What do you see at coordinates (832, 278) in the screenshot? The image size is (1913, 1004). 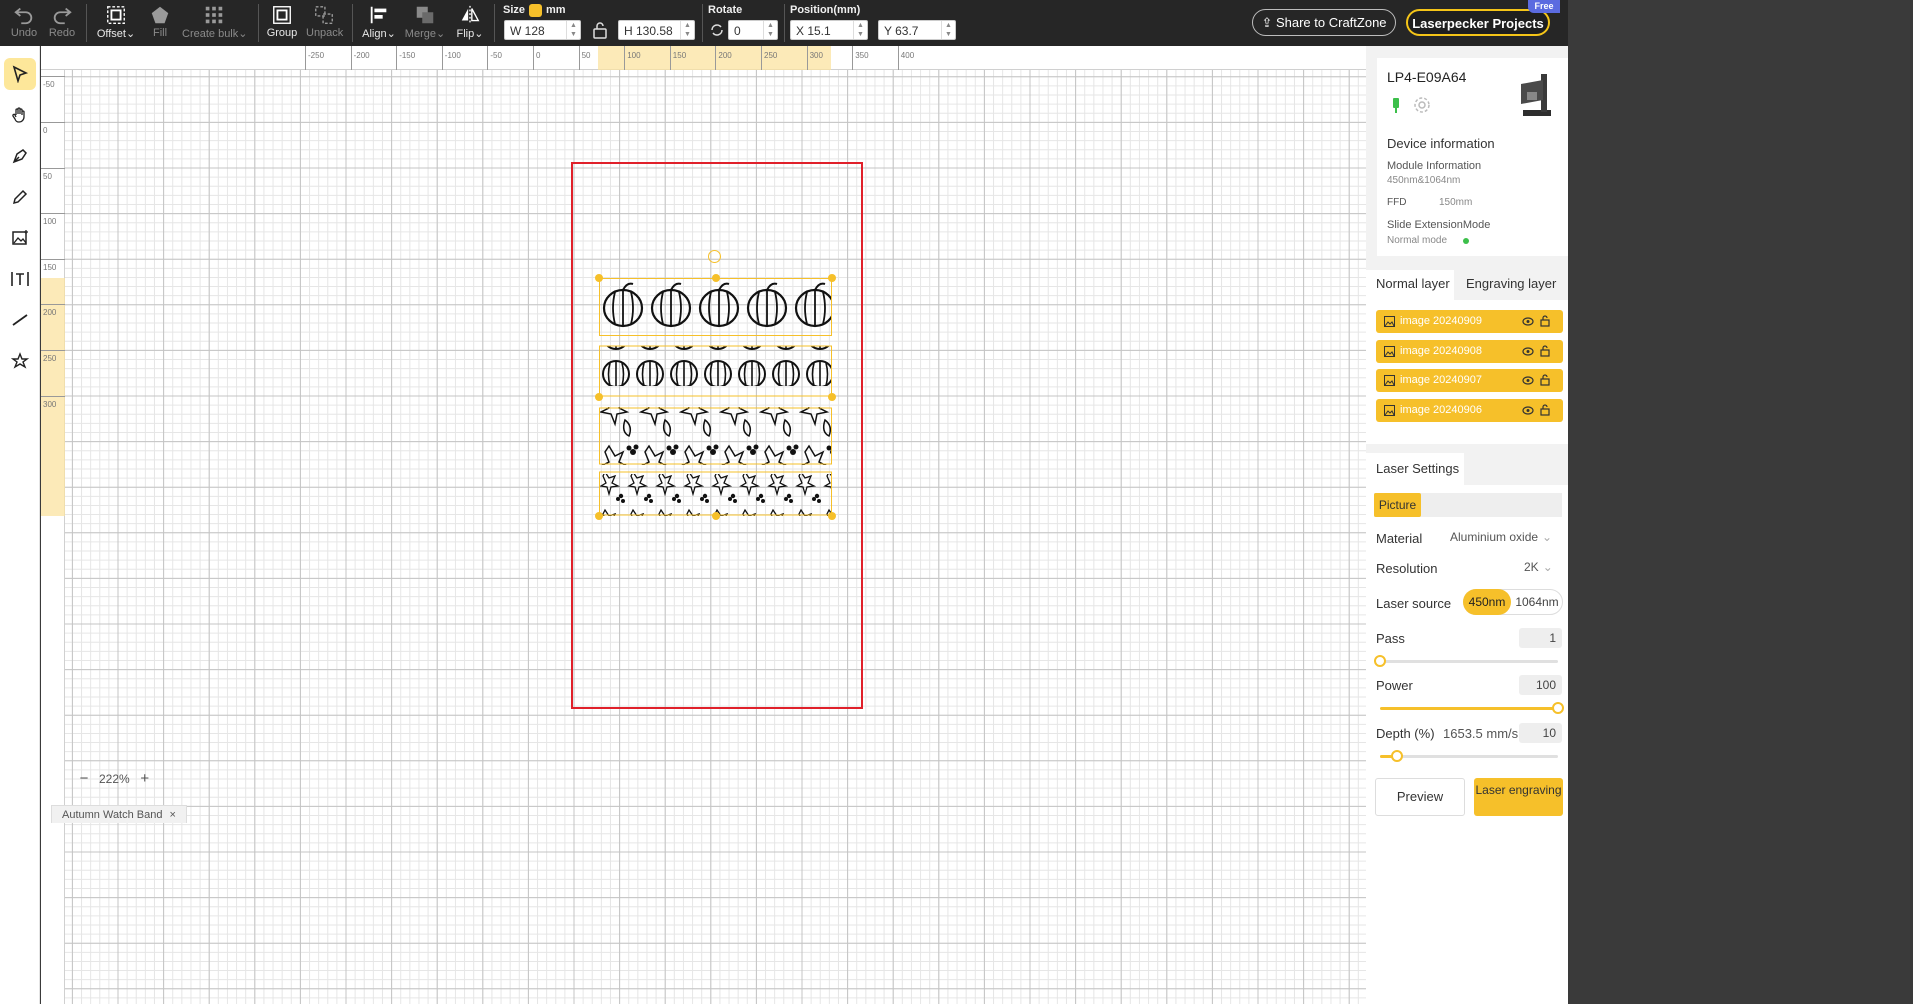 I see `resize-handle-ne` at bounding box center [832, 278].